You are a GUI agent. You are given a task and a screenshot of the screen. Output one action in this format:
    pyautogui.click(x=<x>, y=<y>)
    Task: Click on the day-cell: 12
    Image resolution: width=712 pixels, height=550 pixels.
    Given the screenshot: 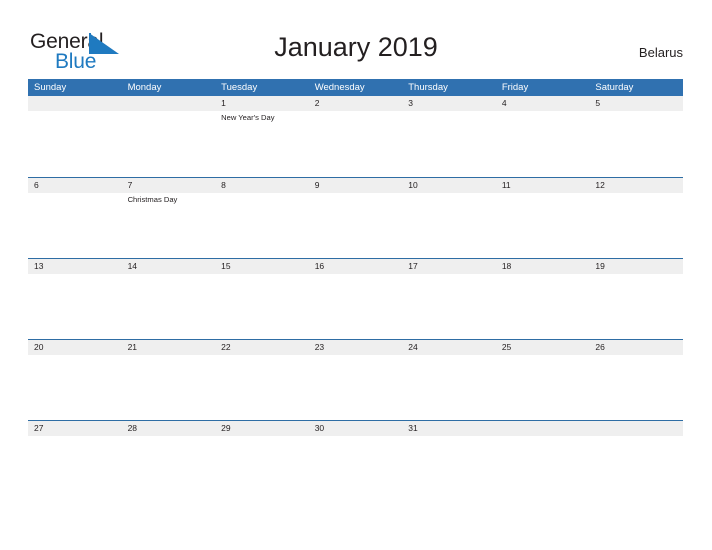 What is the action you would take?
    pyautogui.click(x=636, y=185)
    